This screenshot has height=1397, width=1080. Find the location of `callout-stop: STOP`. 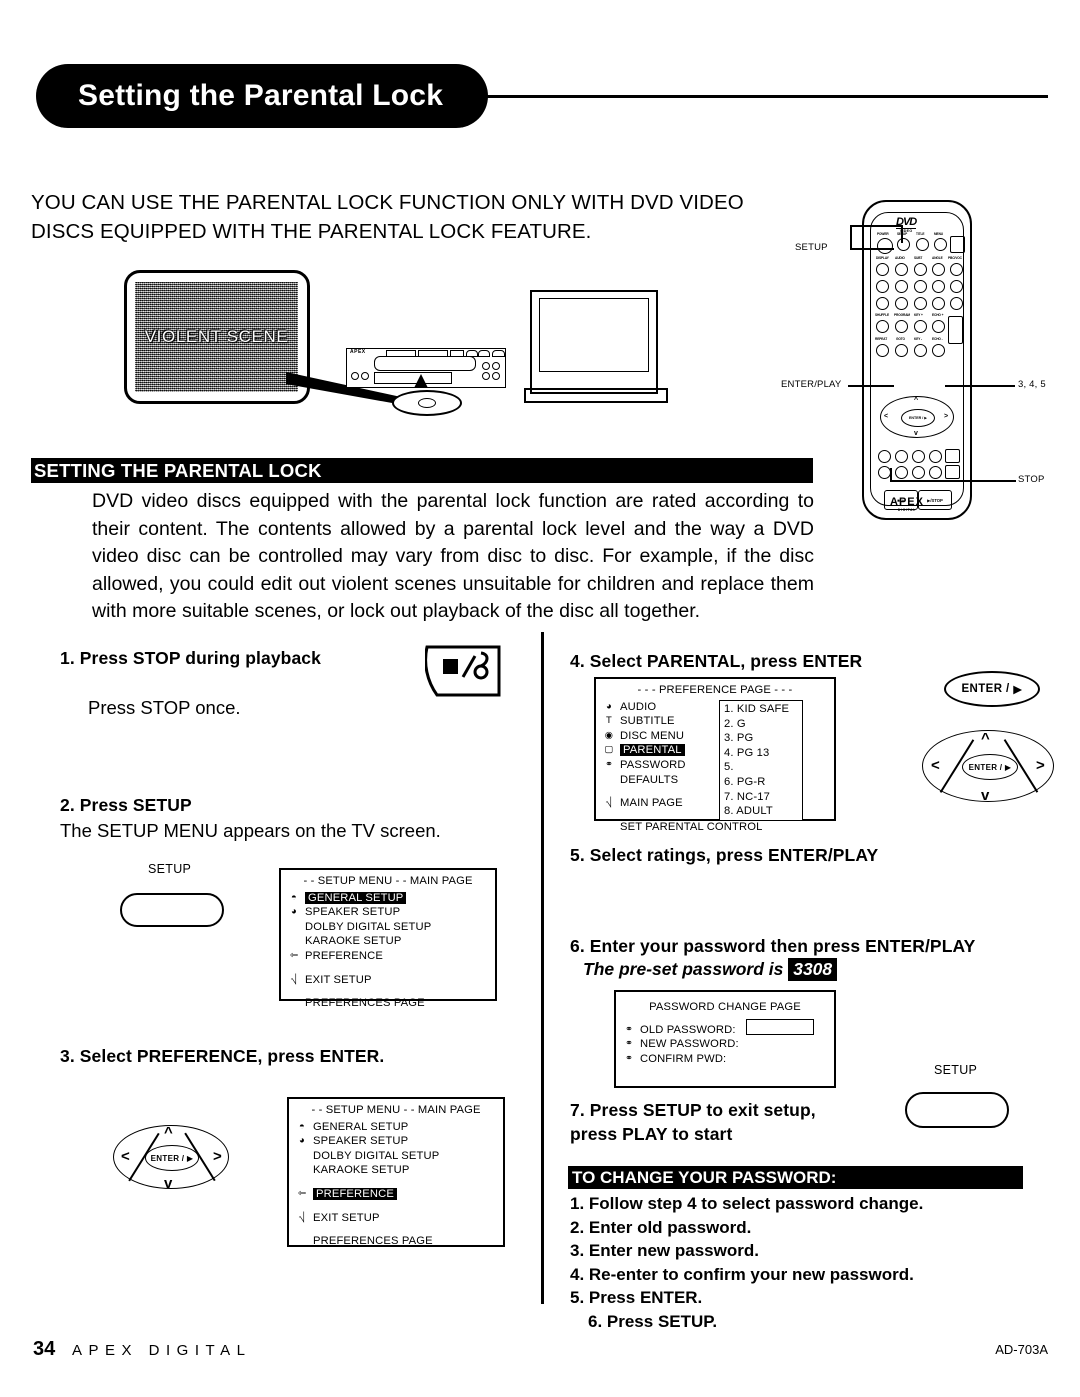

callout-stop: STOP is located at coordinates (1031, 479).